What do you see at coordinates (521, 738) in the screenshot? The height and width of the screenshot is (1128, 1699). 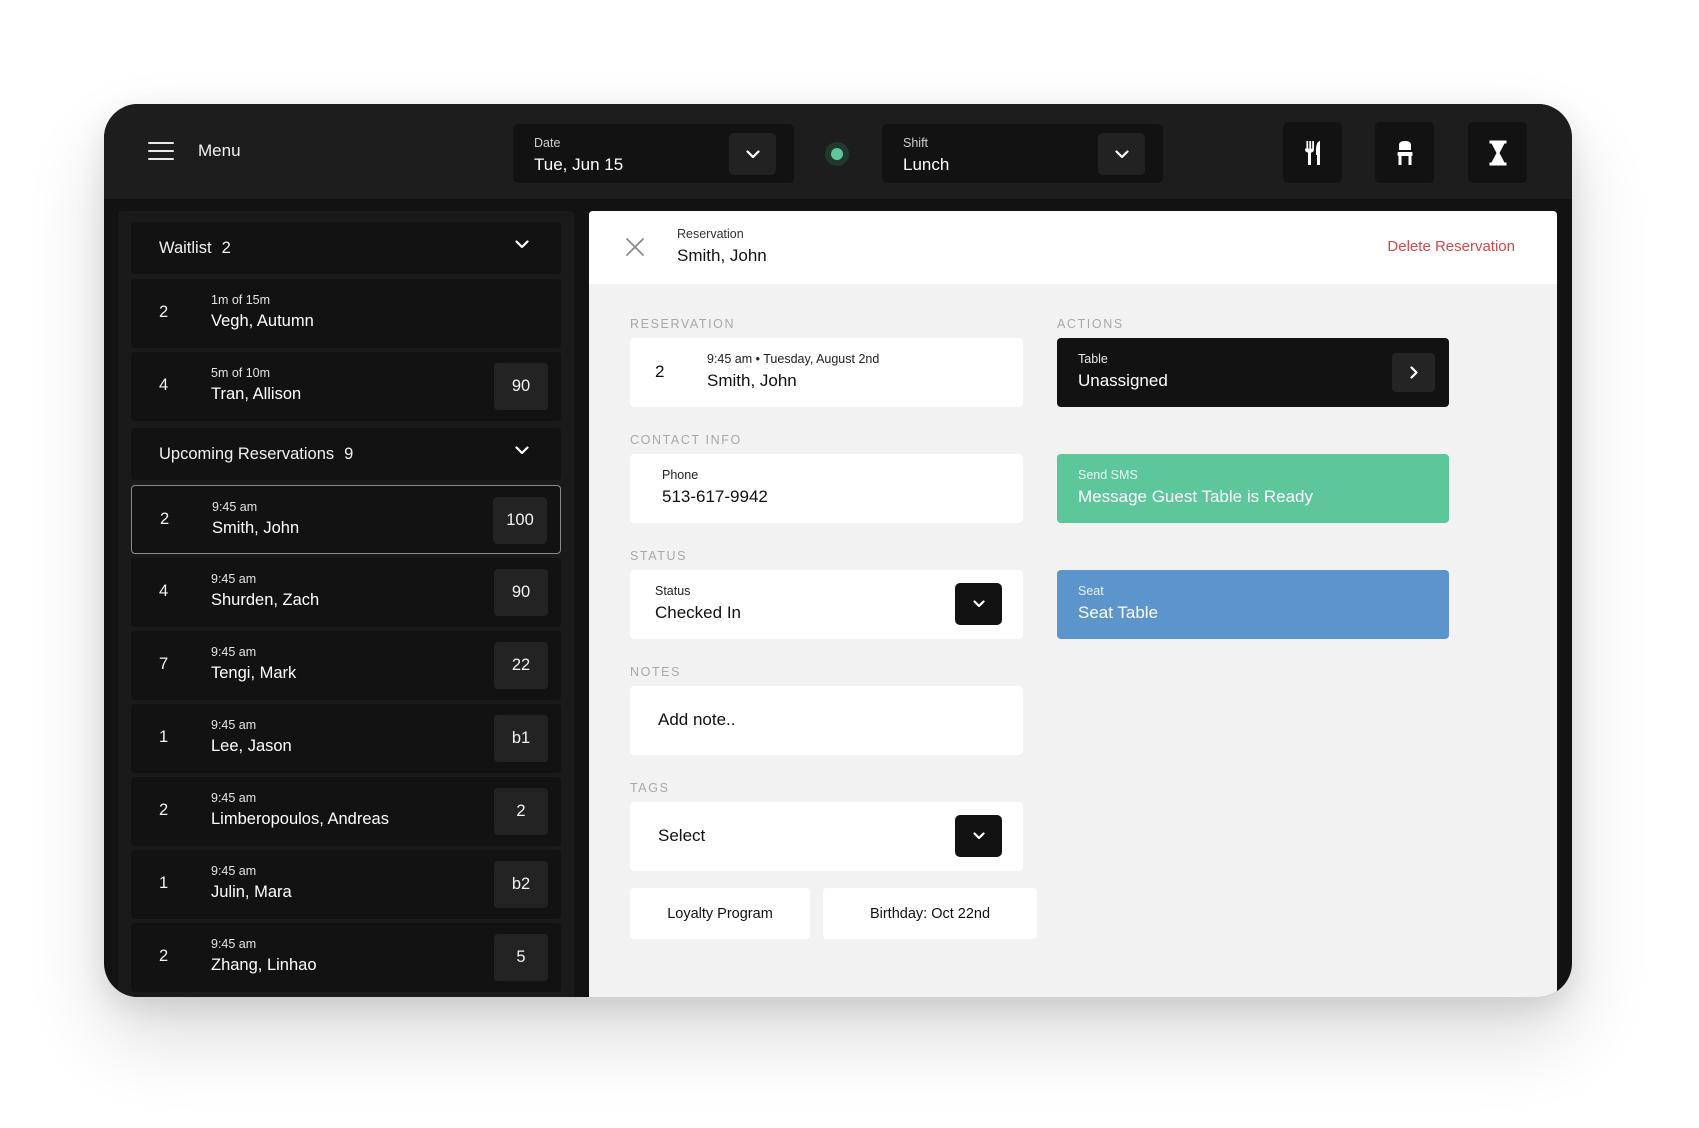 I see `table-badge: b1` at bounding box center [521, 738].